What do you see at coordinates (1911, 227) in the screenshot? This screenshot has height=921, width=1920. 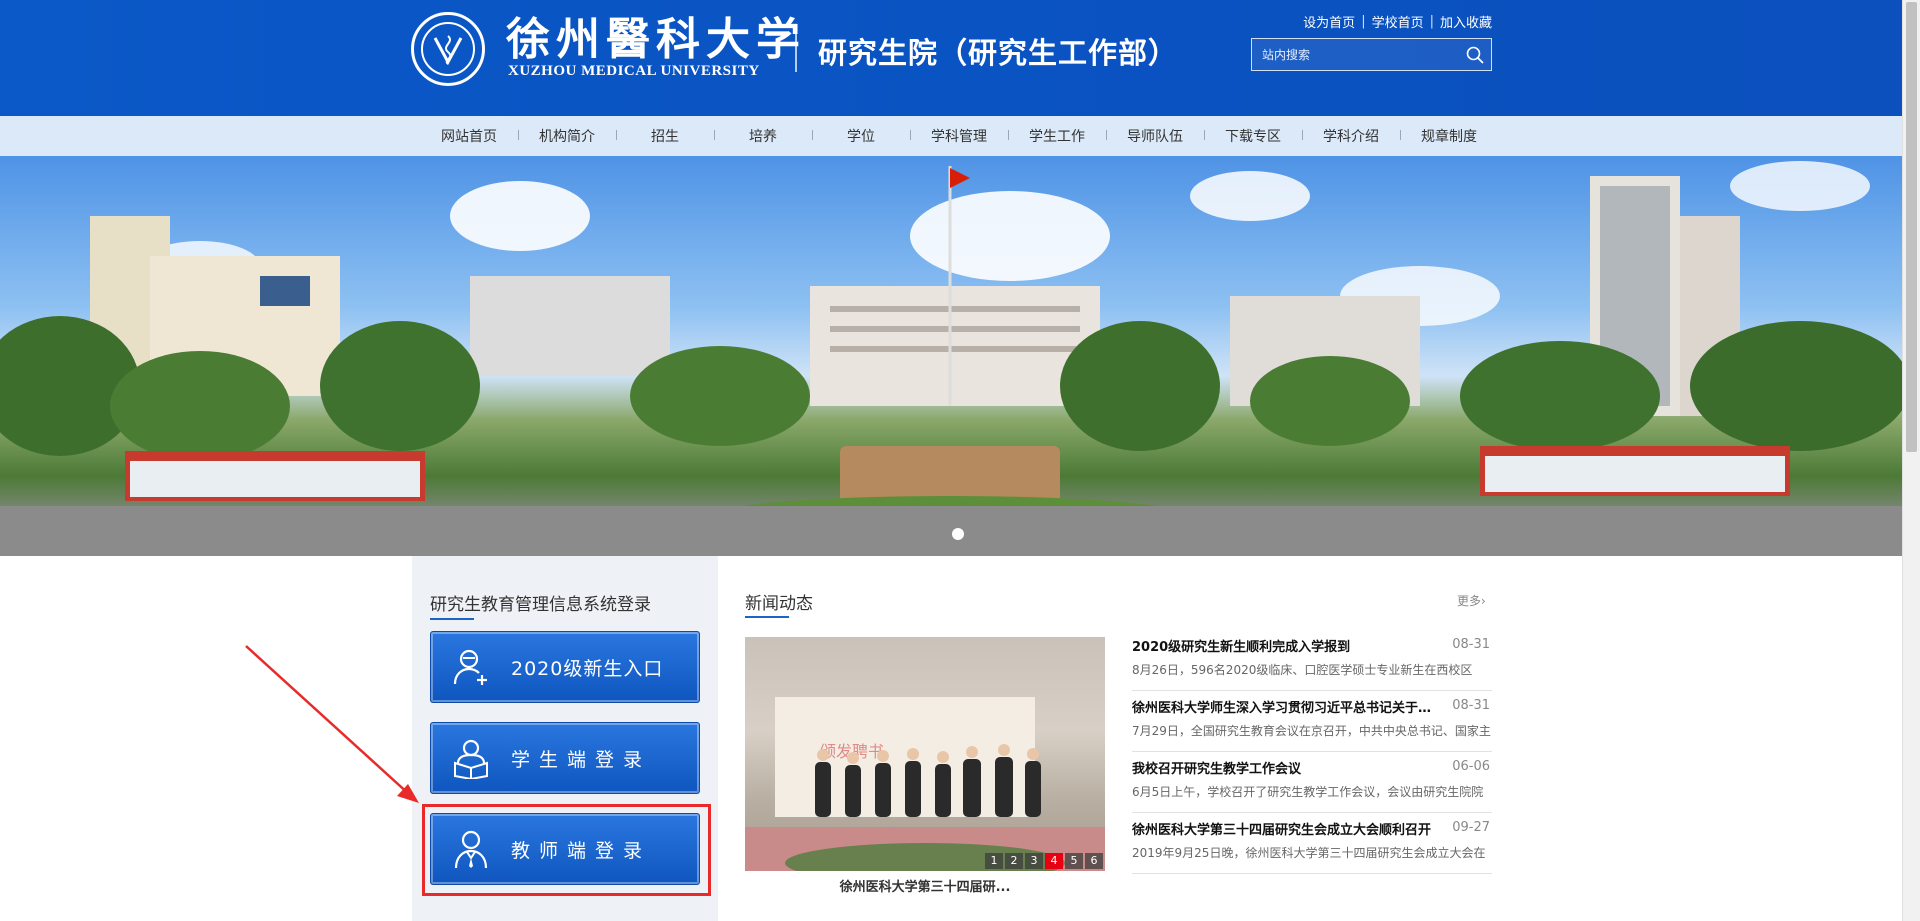 I see `scrollbar-thumb` at bounding box center [1911, 227].